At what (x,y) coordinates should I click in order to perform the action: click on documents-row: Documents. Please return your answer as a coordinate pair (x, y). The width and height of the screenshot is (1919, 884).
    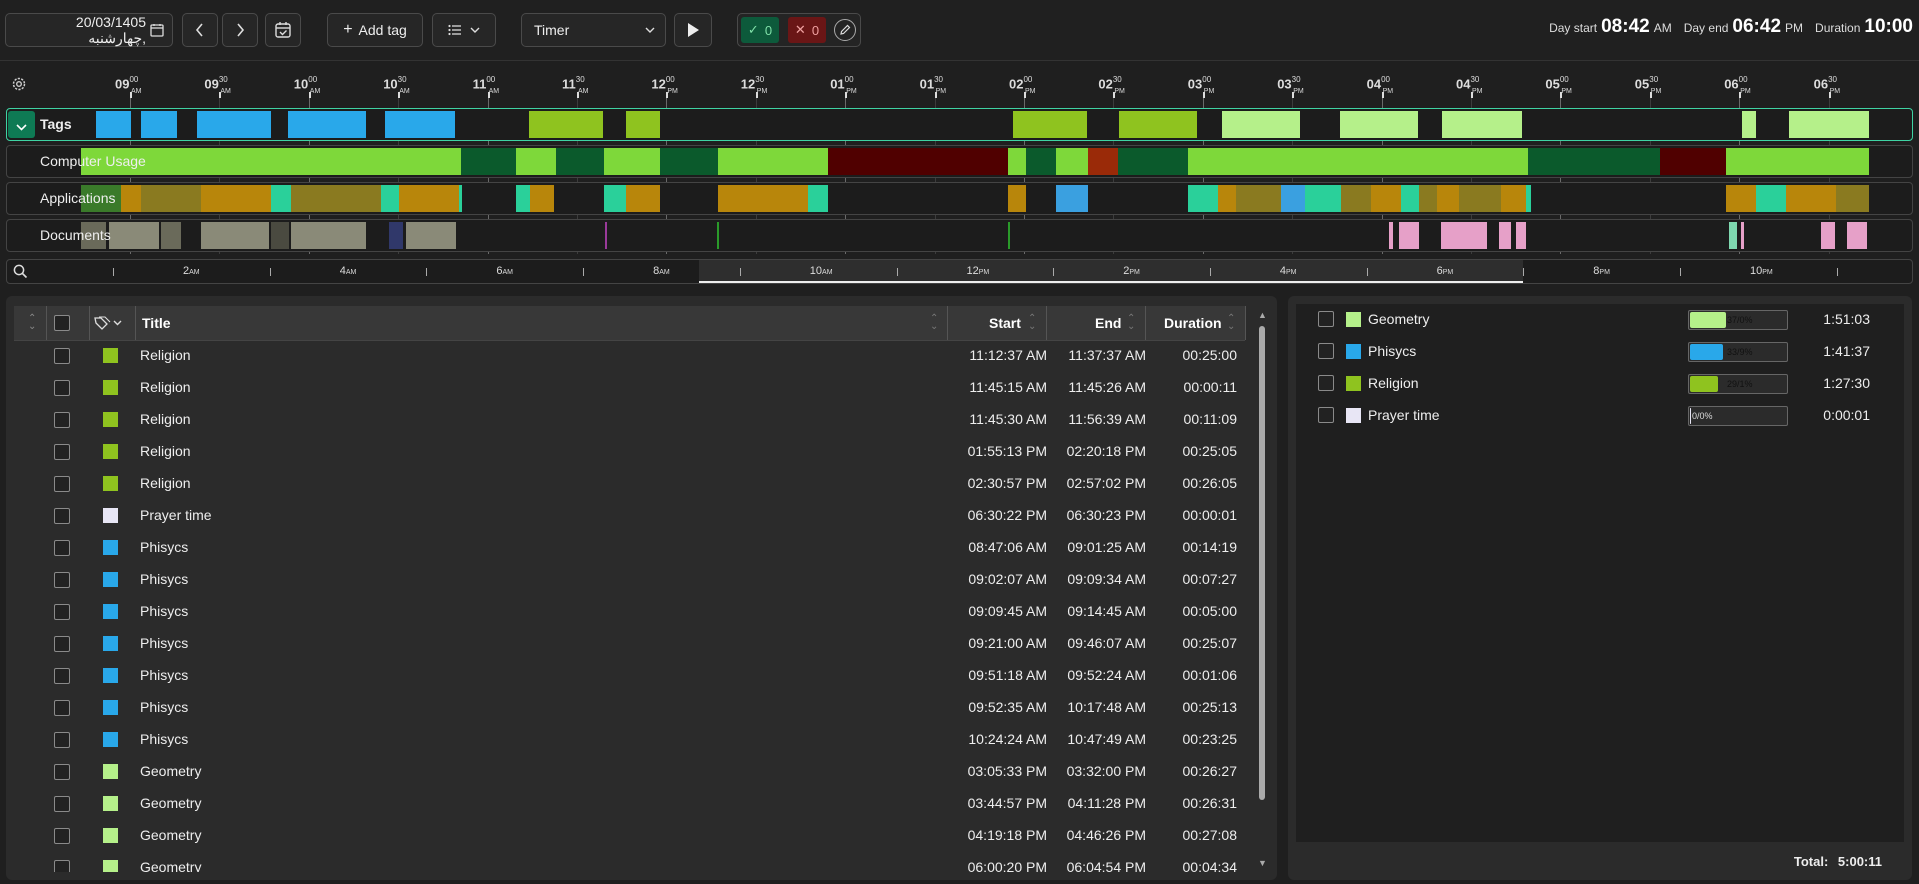
    Looking at the image, I should click on (959, 235).